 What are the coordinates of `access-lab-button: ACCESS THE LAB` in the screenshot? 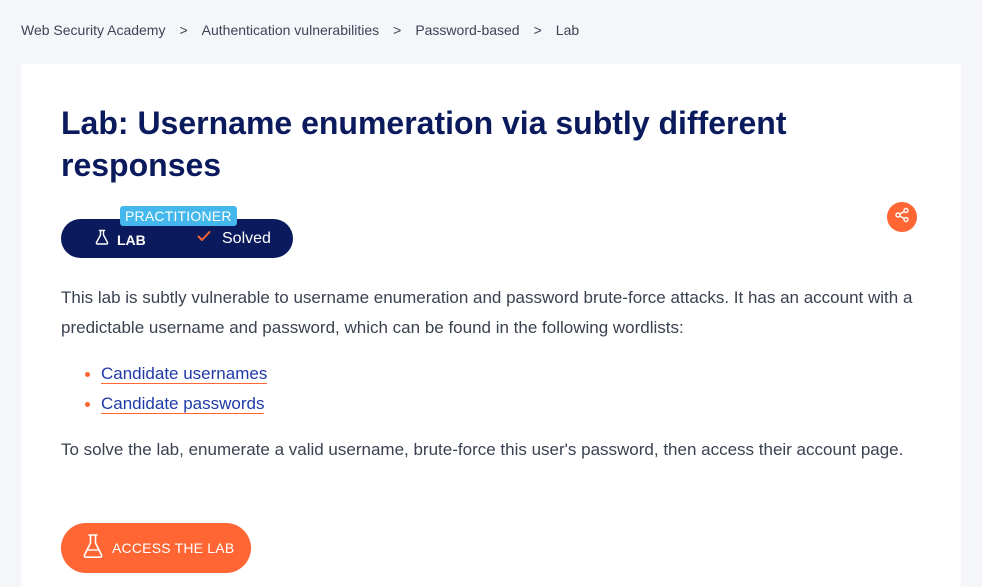 It's located at (156, 548).